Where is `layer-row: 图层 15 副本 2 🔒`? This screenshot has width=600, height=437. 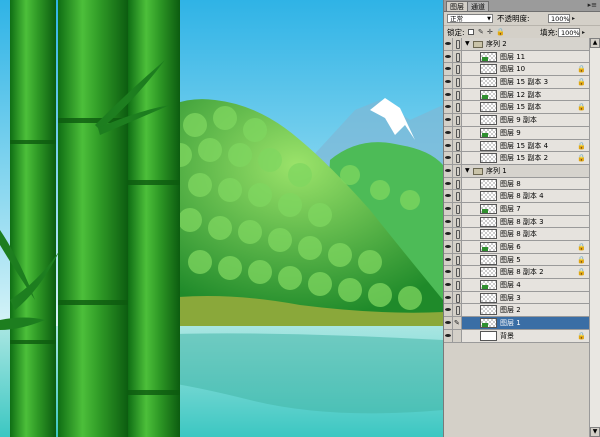 layer-row: 图层 15 副本 2 🔒 is located at coordinates (516, 158).